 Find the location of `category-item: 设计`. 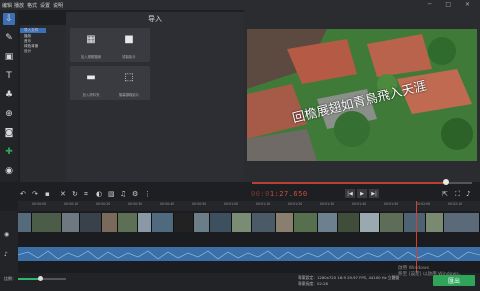

category-item: 设计 is located at coordinates (27, 51).